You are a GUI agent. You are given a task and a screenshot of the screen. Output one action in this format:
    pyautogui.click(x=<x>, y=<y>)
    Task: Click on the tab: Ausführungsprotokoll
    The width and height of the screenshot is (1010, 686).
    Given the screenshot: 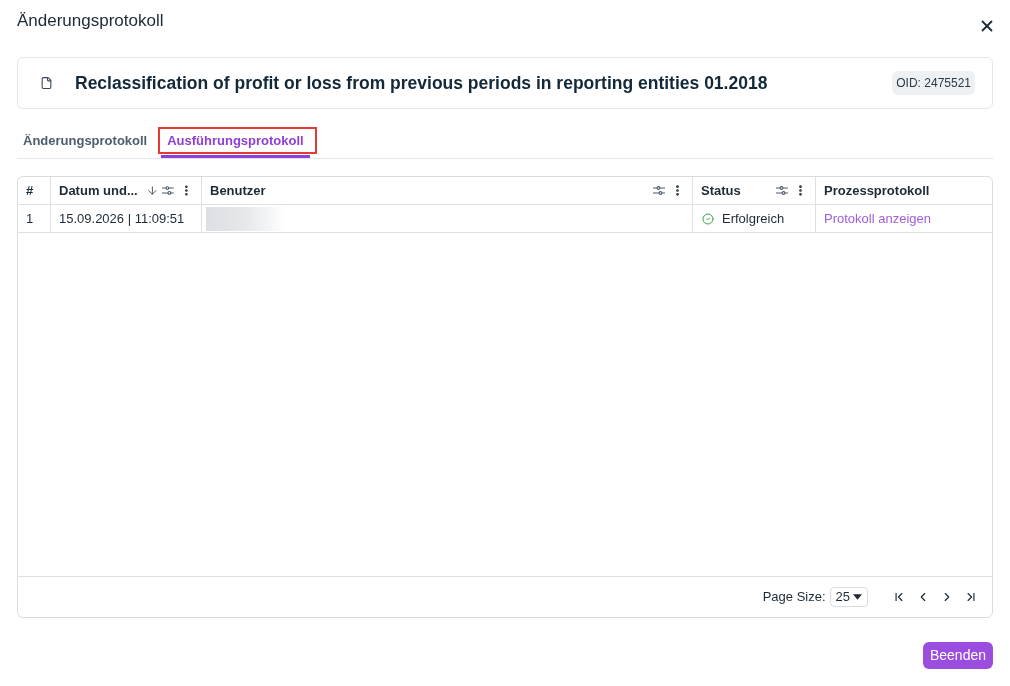 What is the action you would take?
    pyautogui.click(x=235, y=142)
    